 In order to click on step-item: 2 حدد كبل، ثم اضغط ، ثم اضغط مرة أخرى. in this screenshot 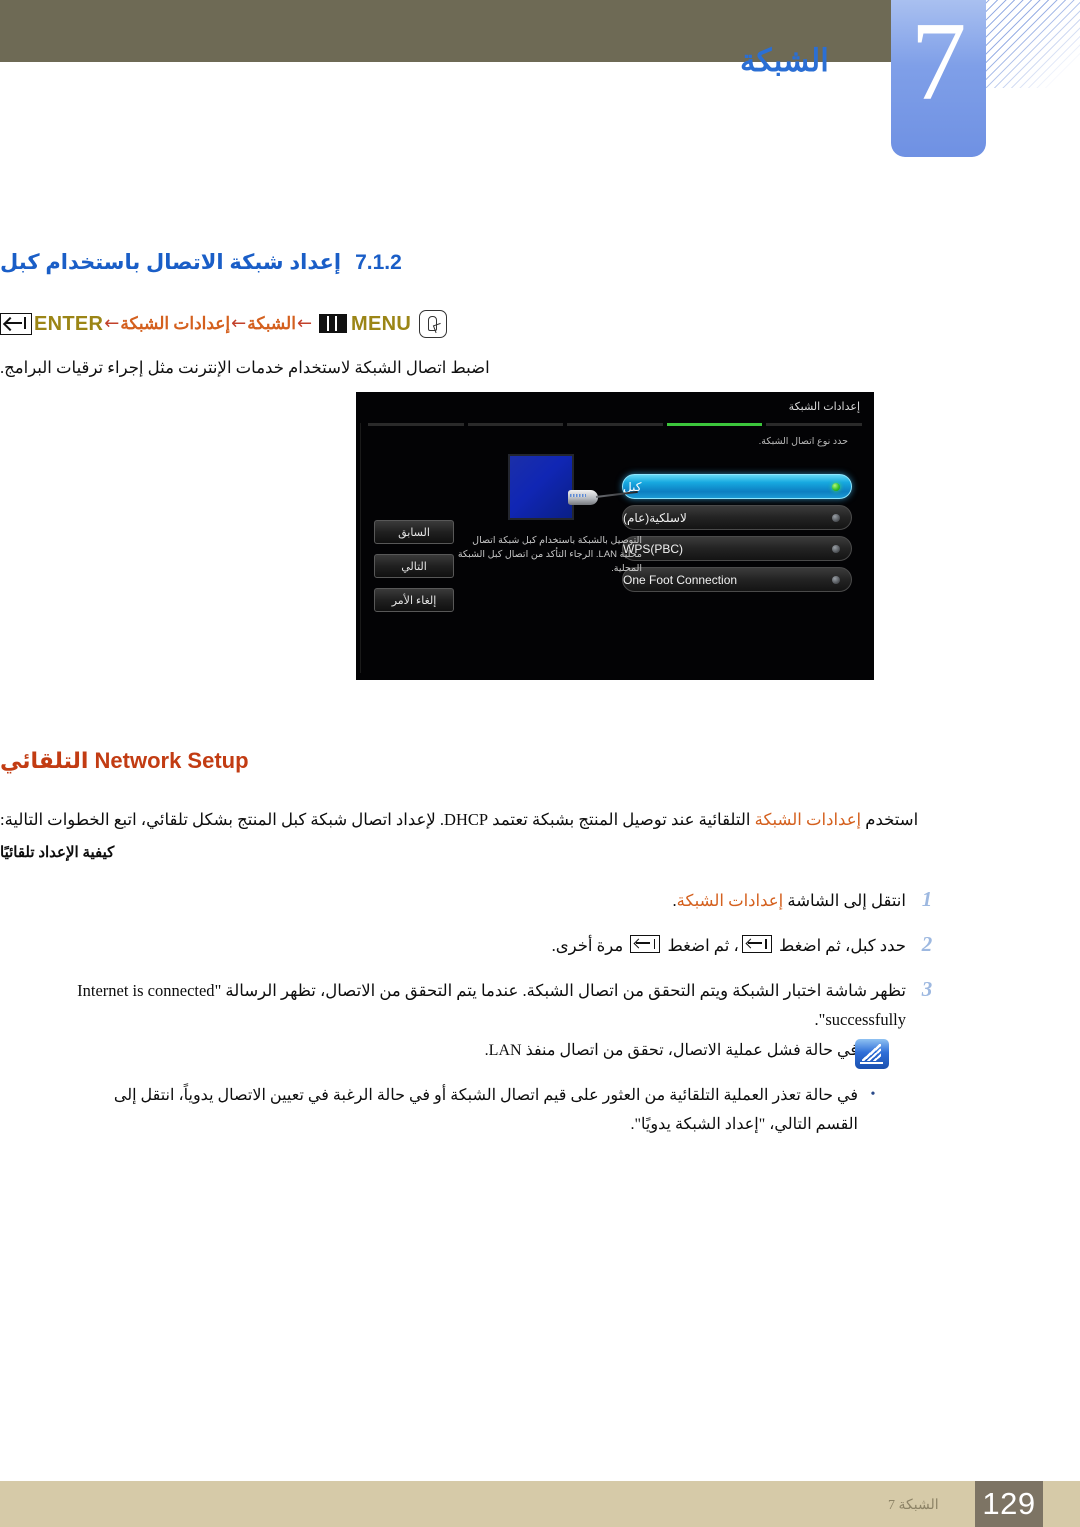, I will do `click(474, 945)`.